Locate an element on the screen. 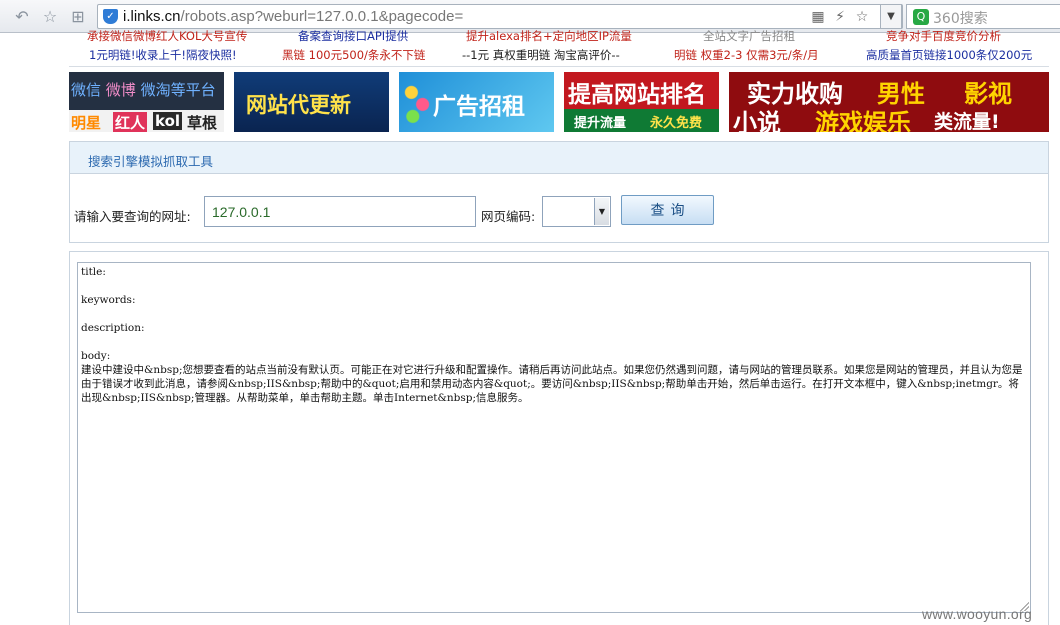 The width and height of the screenshot is (1060, 625). ad-link: --1元 真权重明链 淘宝高评价-- is located at coordinates (541, 55).